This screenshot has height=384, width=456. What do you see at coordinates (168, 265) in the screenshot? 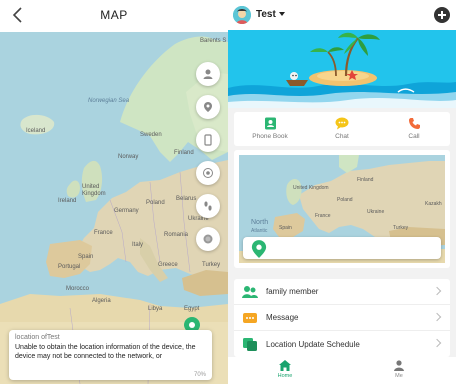
I see `map-label-greece: Greece` at bounding box center [168, 265].